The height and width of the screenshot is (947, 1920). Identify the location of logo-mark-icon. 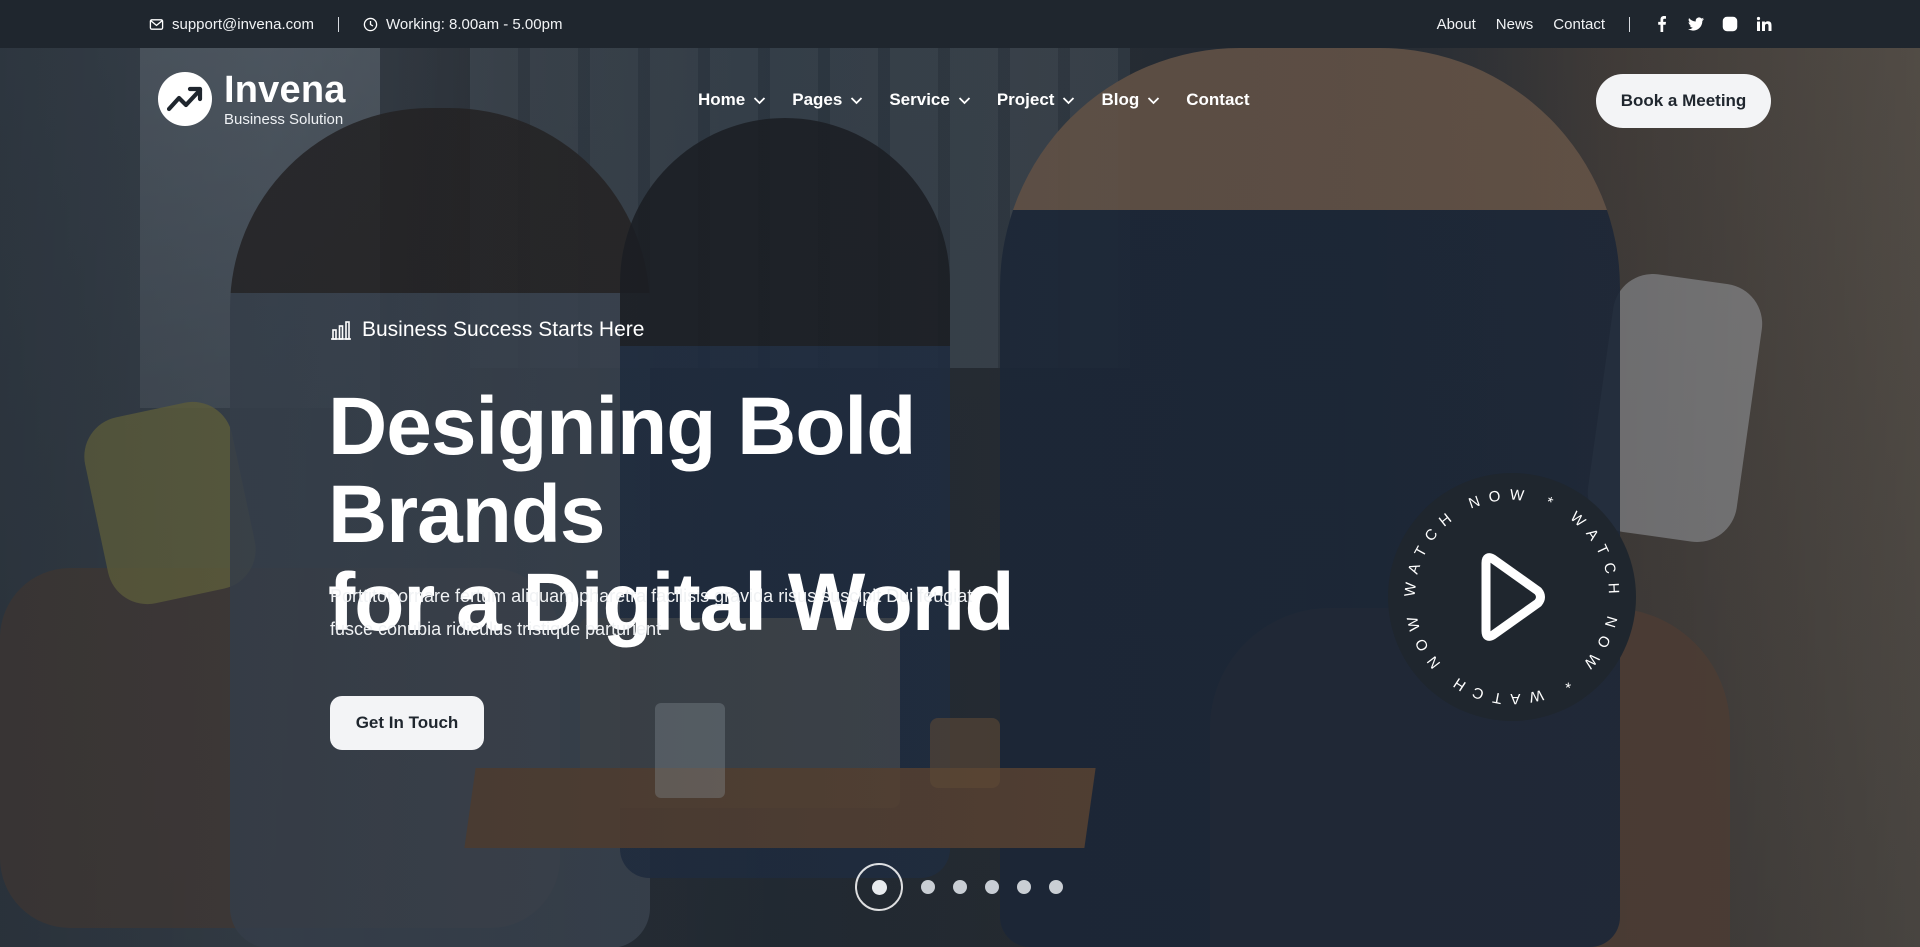
(185, 99).